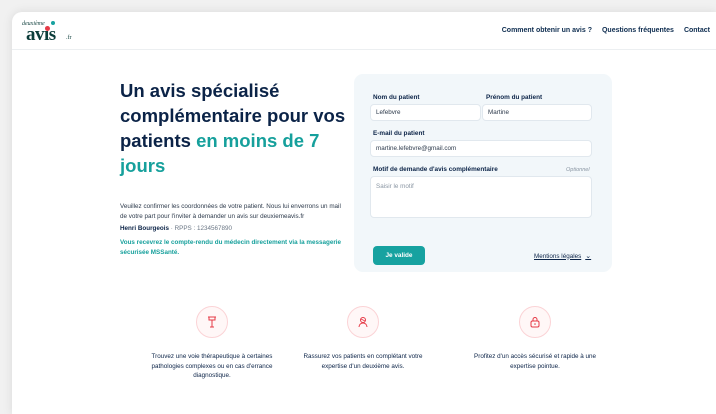 The image size is (716, 414). I want to click on submit-button: Je valide, so click(399, 255).